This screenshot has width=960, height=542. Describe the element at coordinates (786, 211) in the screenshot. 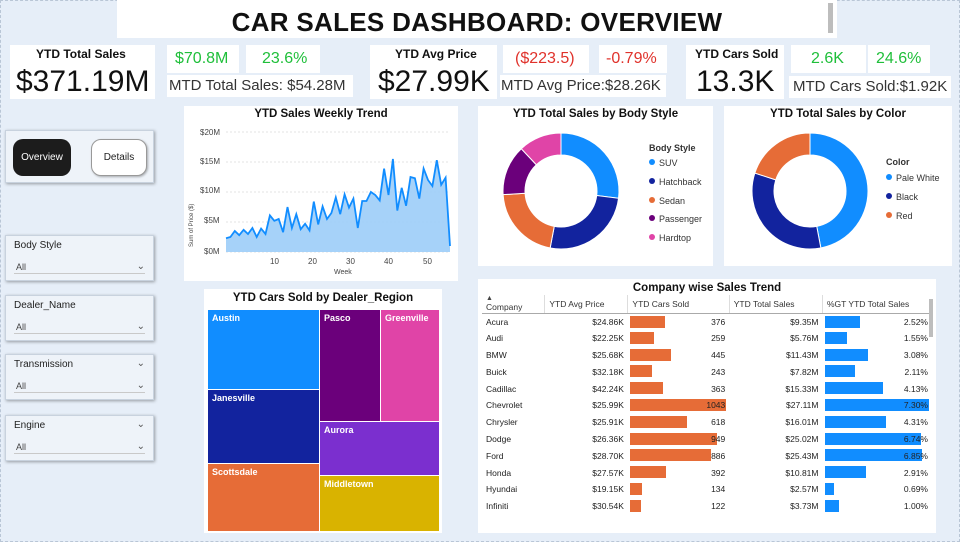

I see `donut-slice-black` at that location.